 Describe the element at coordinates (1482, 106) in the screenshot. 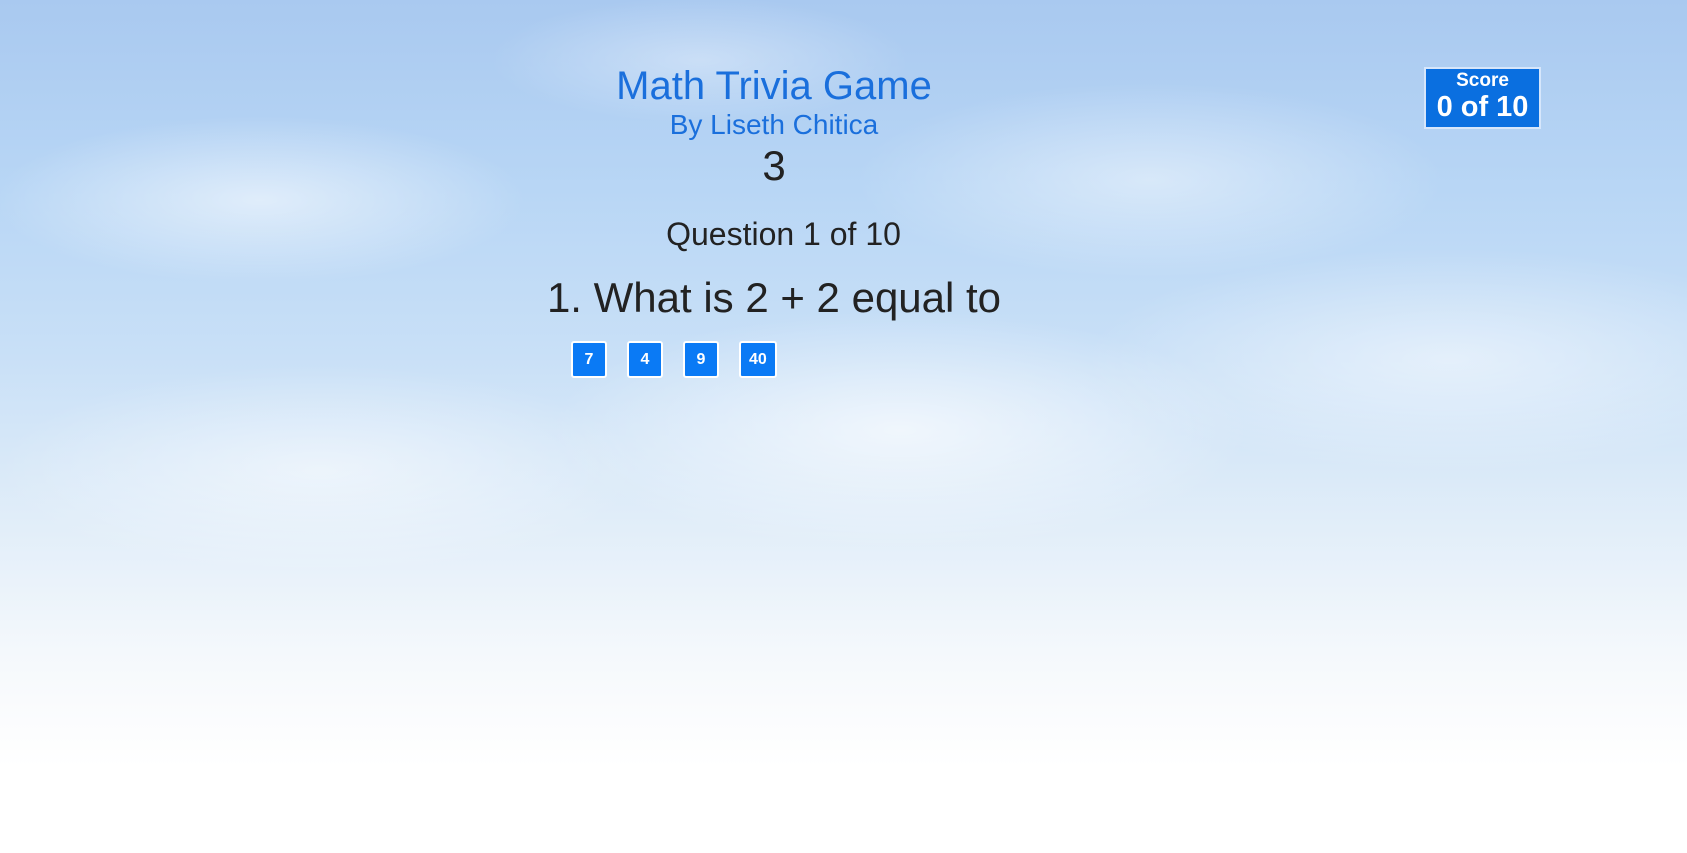

I see `score-value: 0 of 10` at that location.